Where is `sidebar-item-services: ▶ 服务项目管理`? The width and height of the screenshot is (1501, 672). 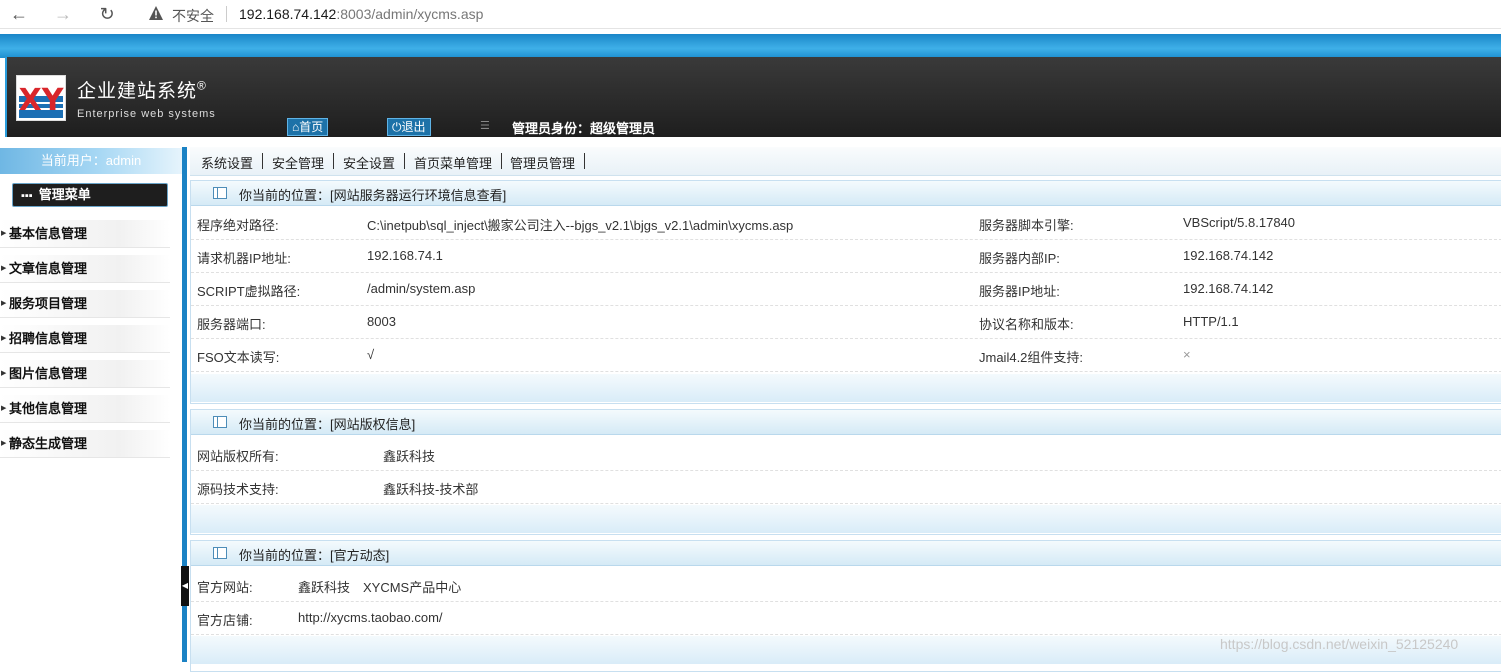
sidebar-item-services: ▶ 服务项目管理 is located at coordinates (85, 304).